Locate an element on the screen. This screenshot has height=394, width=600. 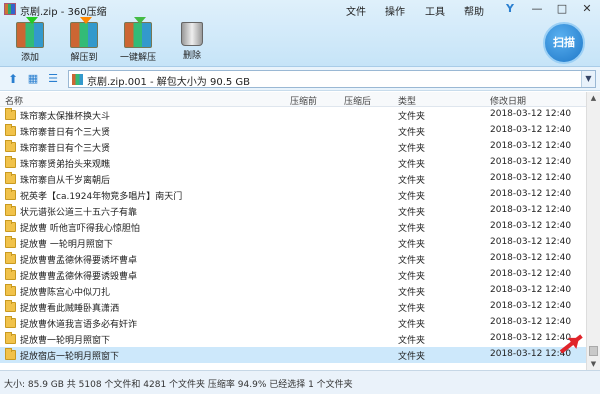
menu-operation: 操作 is located at coordinates (395, 10).